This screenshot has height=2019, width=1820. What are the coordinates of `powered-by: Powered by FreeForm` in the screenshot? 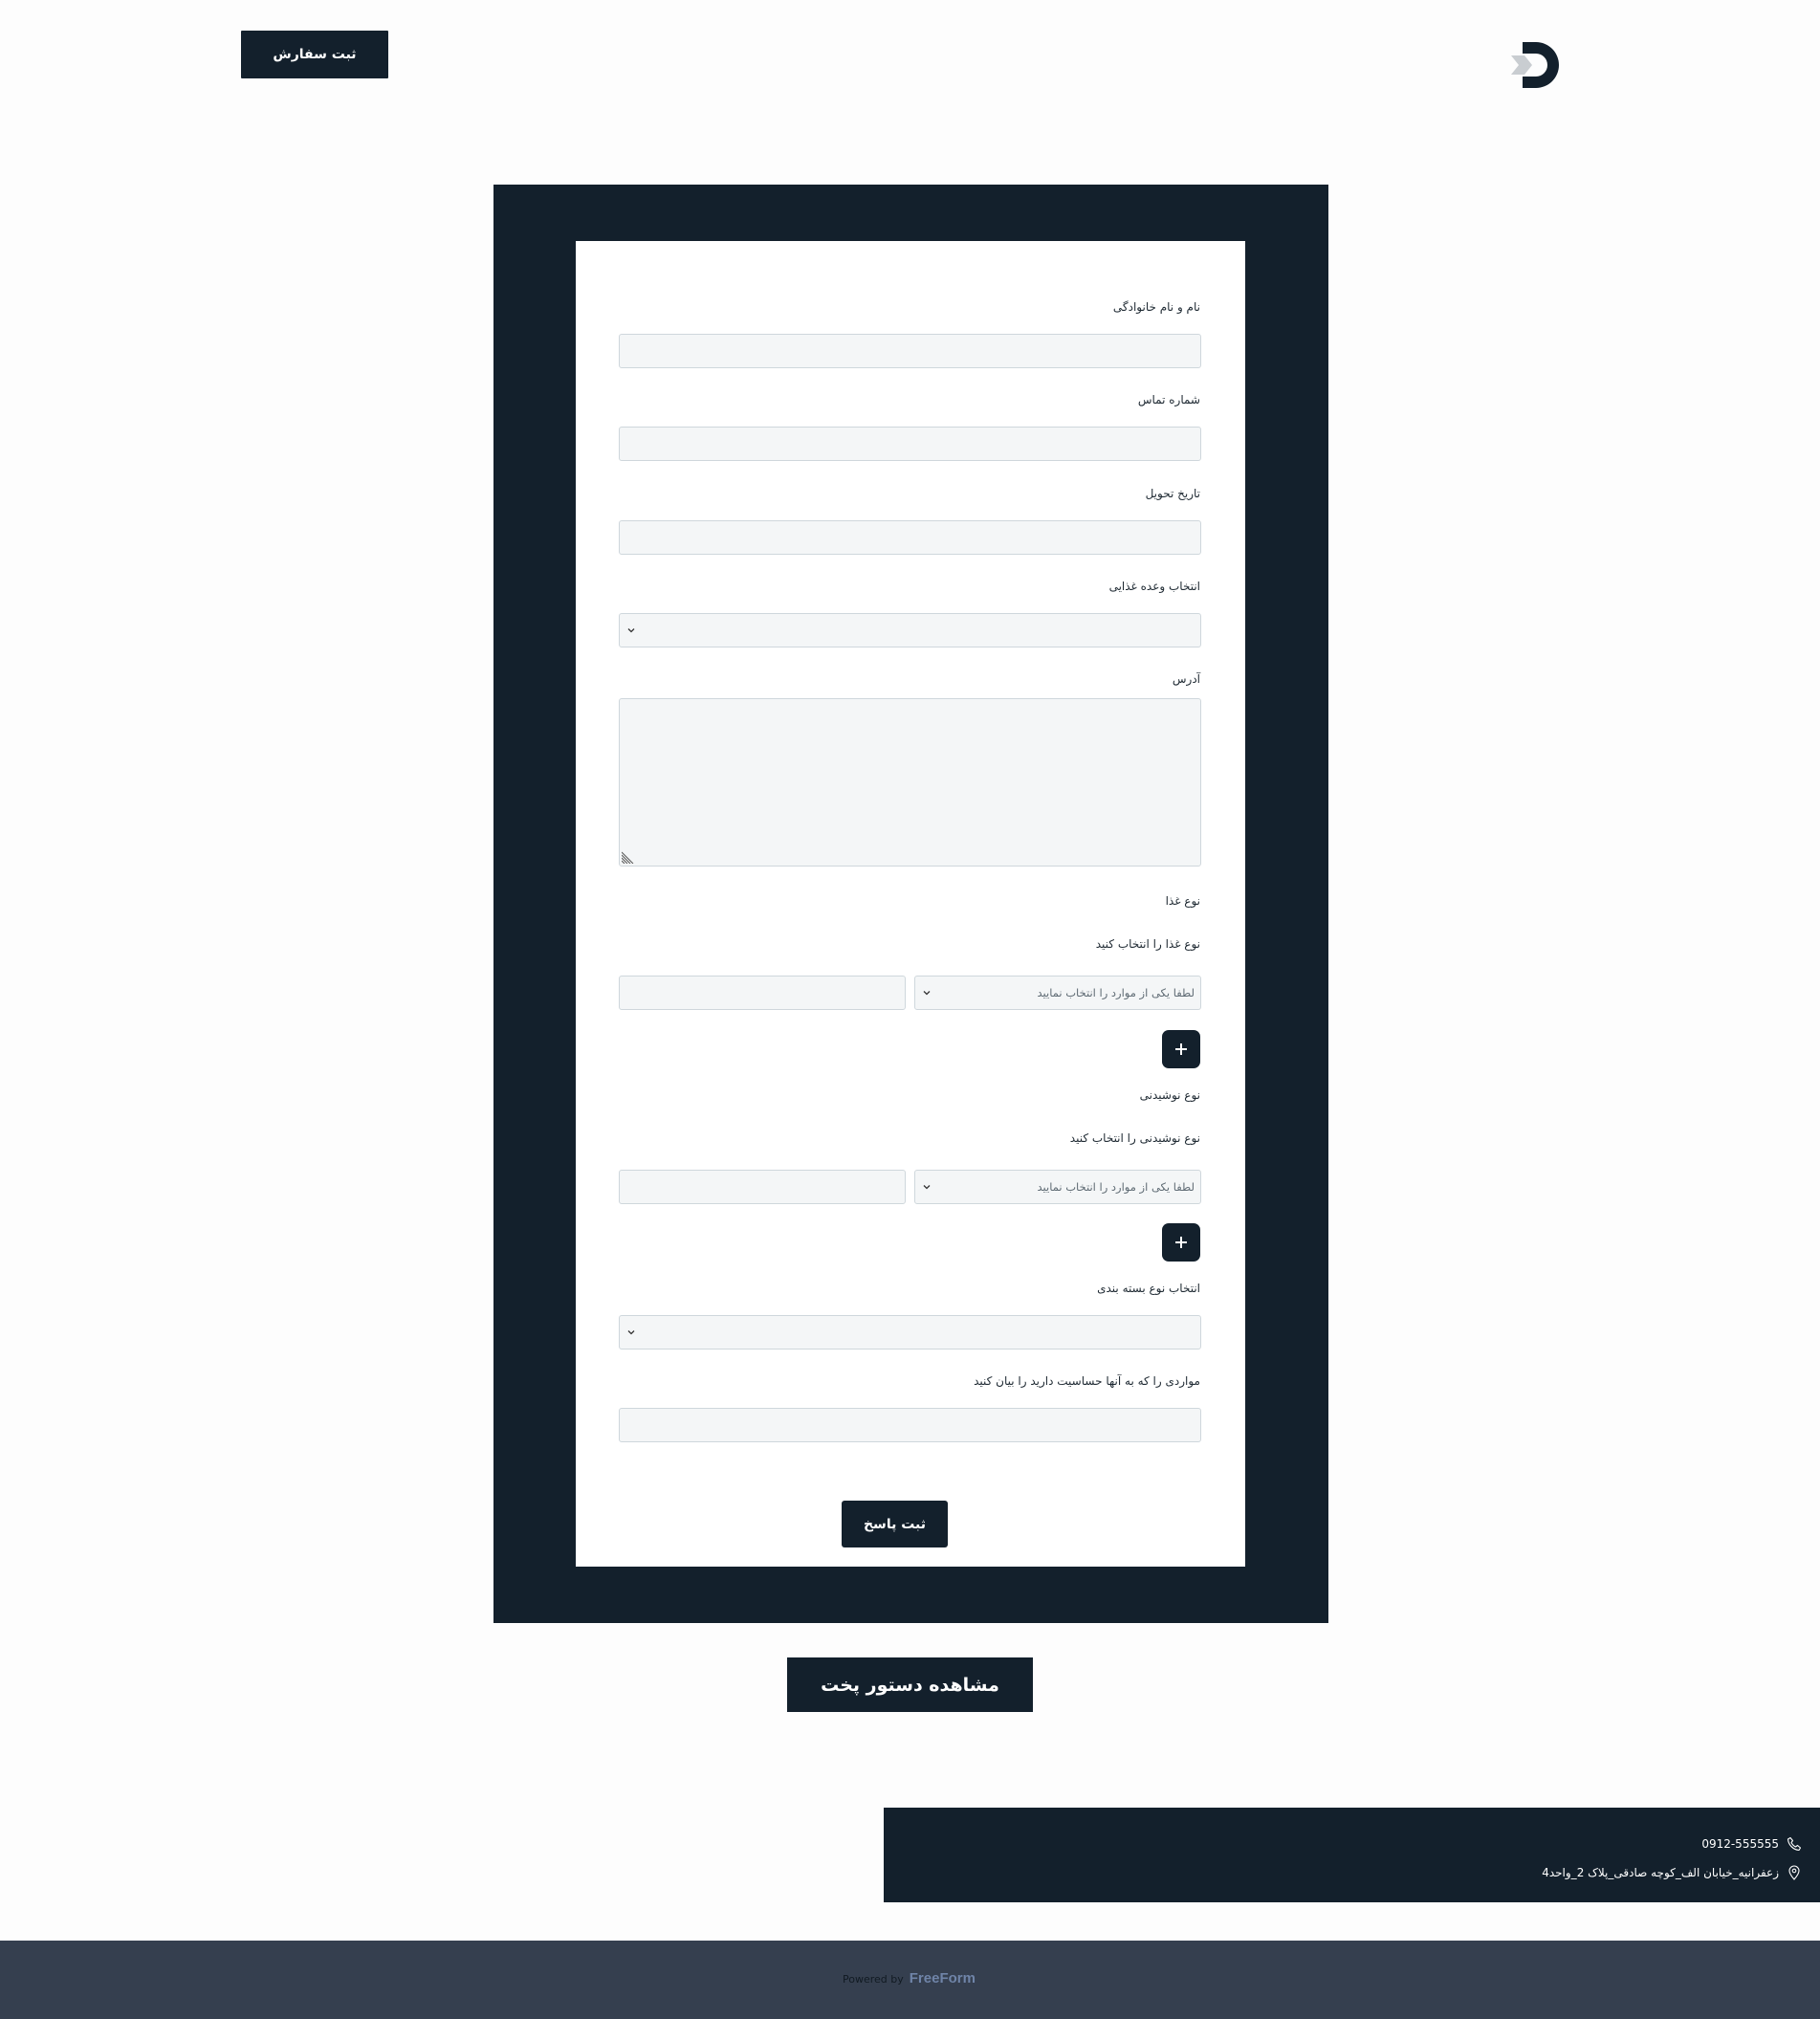 It's located at (910, 1978).